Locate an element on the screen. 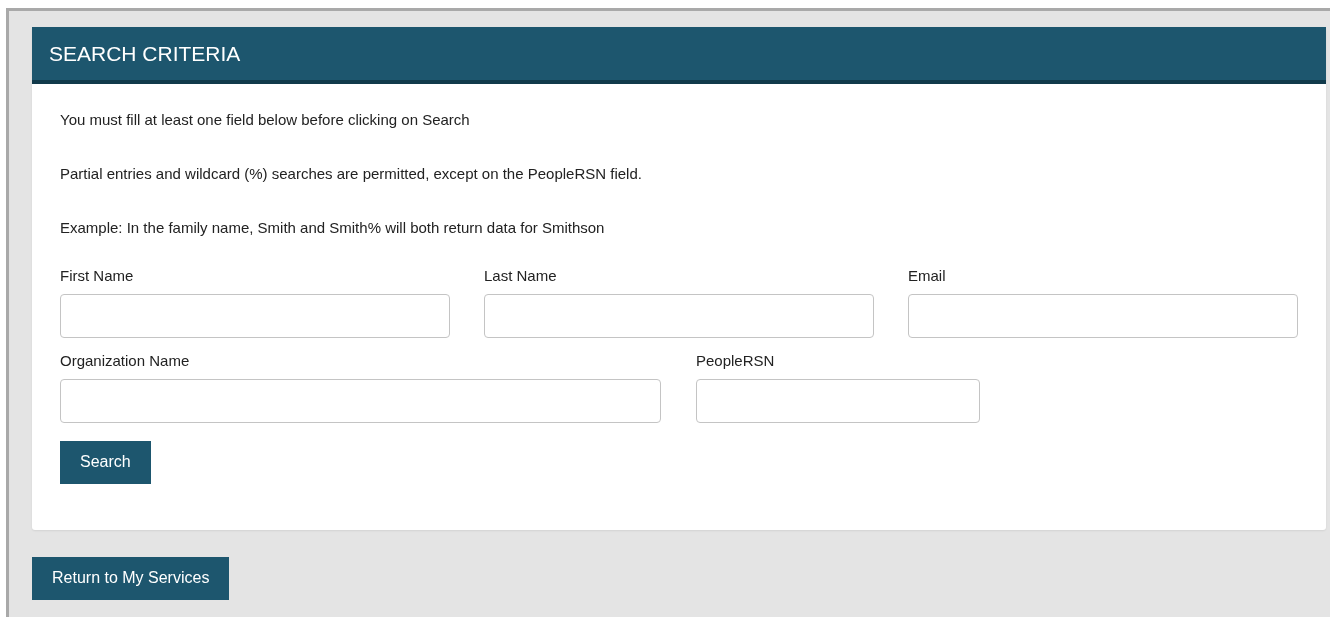  instruction-text: Example: In the family name, Smith and Smith% will both return data for Smithson is located at coordinates (333, 227).